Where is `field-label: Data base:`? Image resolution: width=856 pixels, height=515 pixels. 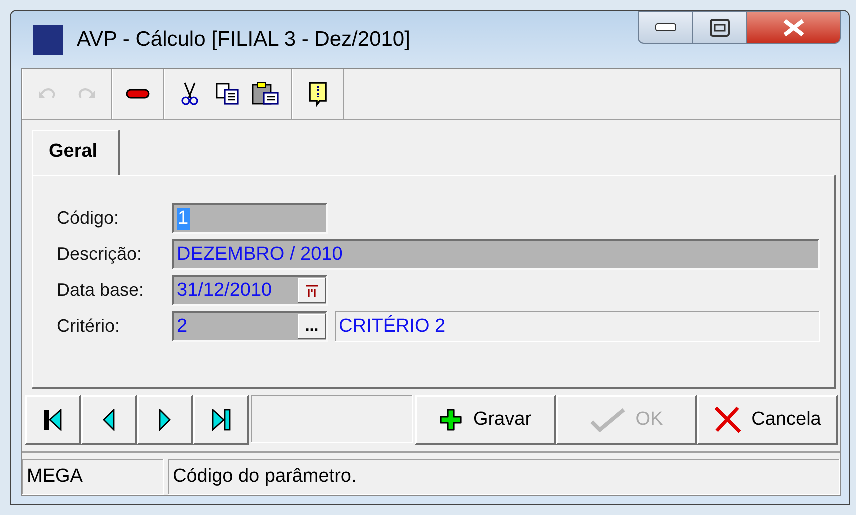 field-label: Data base: is located at coordinates (101, 290).